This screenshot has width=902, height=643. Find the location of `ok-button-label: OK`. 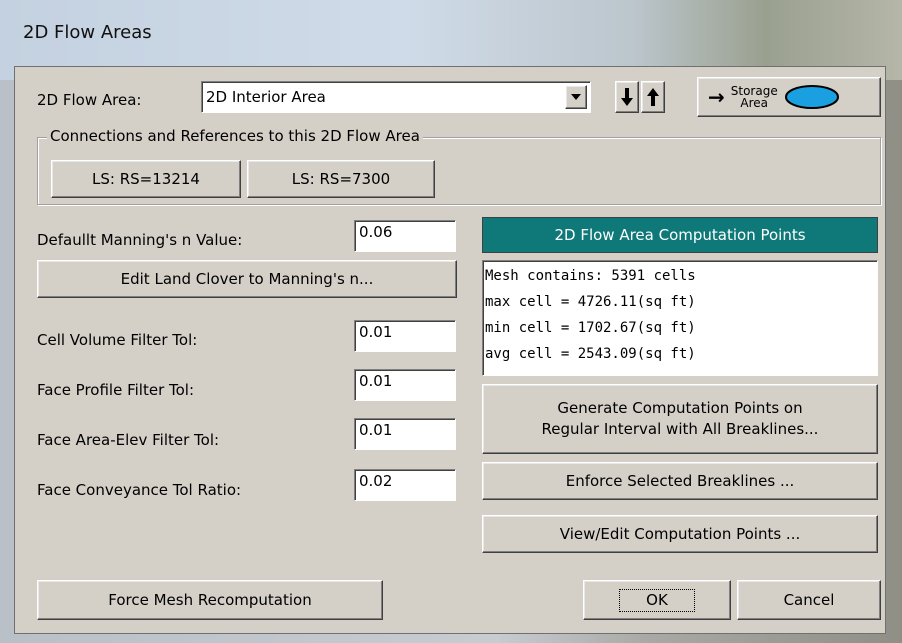

ok-button-label: OK is located at coordinates (657, 600).